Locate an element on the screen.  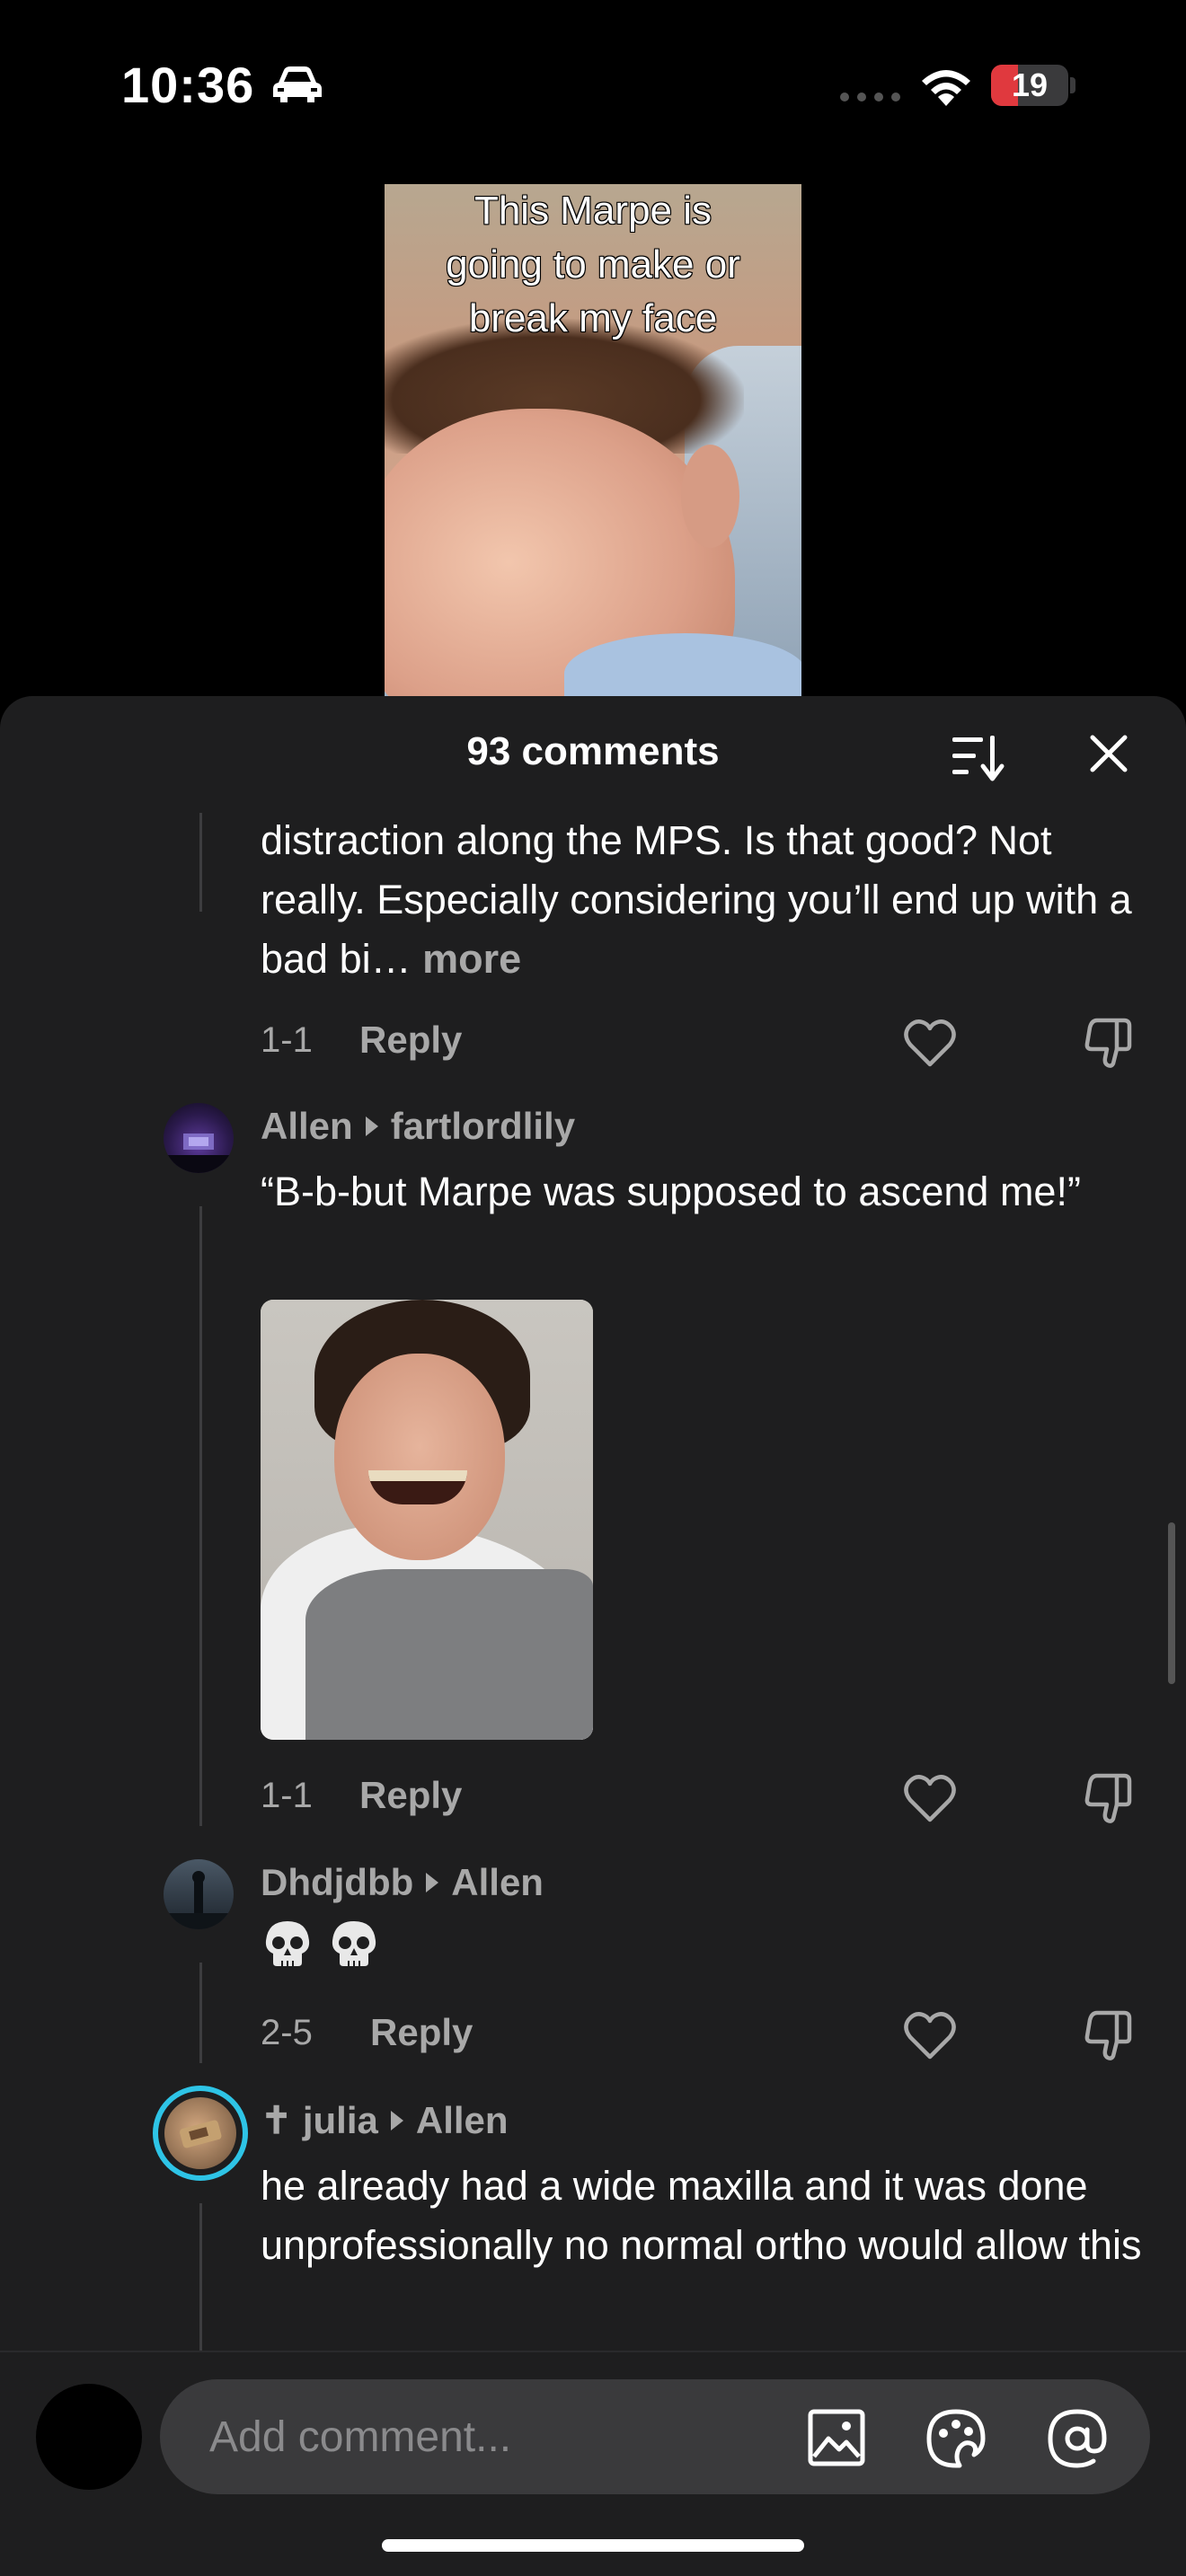
battery-icon: 19 is located at coordinates (1033, 85).